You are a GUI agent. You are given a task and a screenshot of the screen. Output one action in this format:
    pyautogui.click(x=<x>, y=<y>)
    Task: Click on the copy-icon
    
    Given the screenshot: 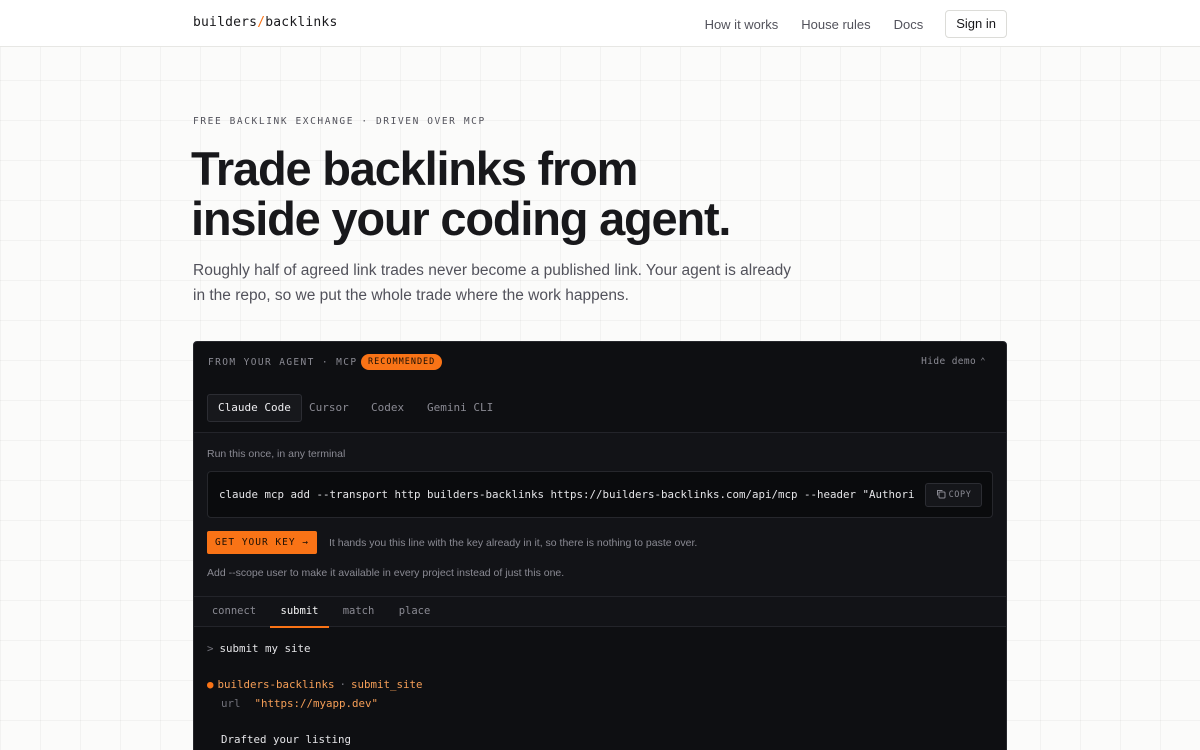 What is the action you would take?
    pyautogui.click(x=941, y=494)
    